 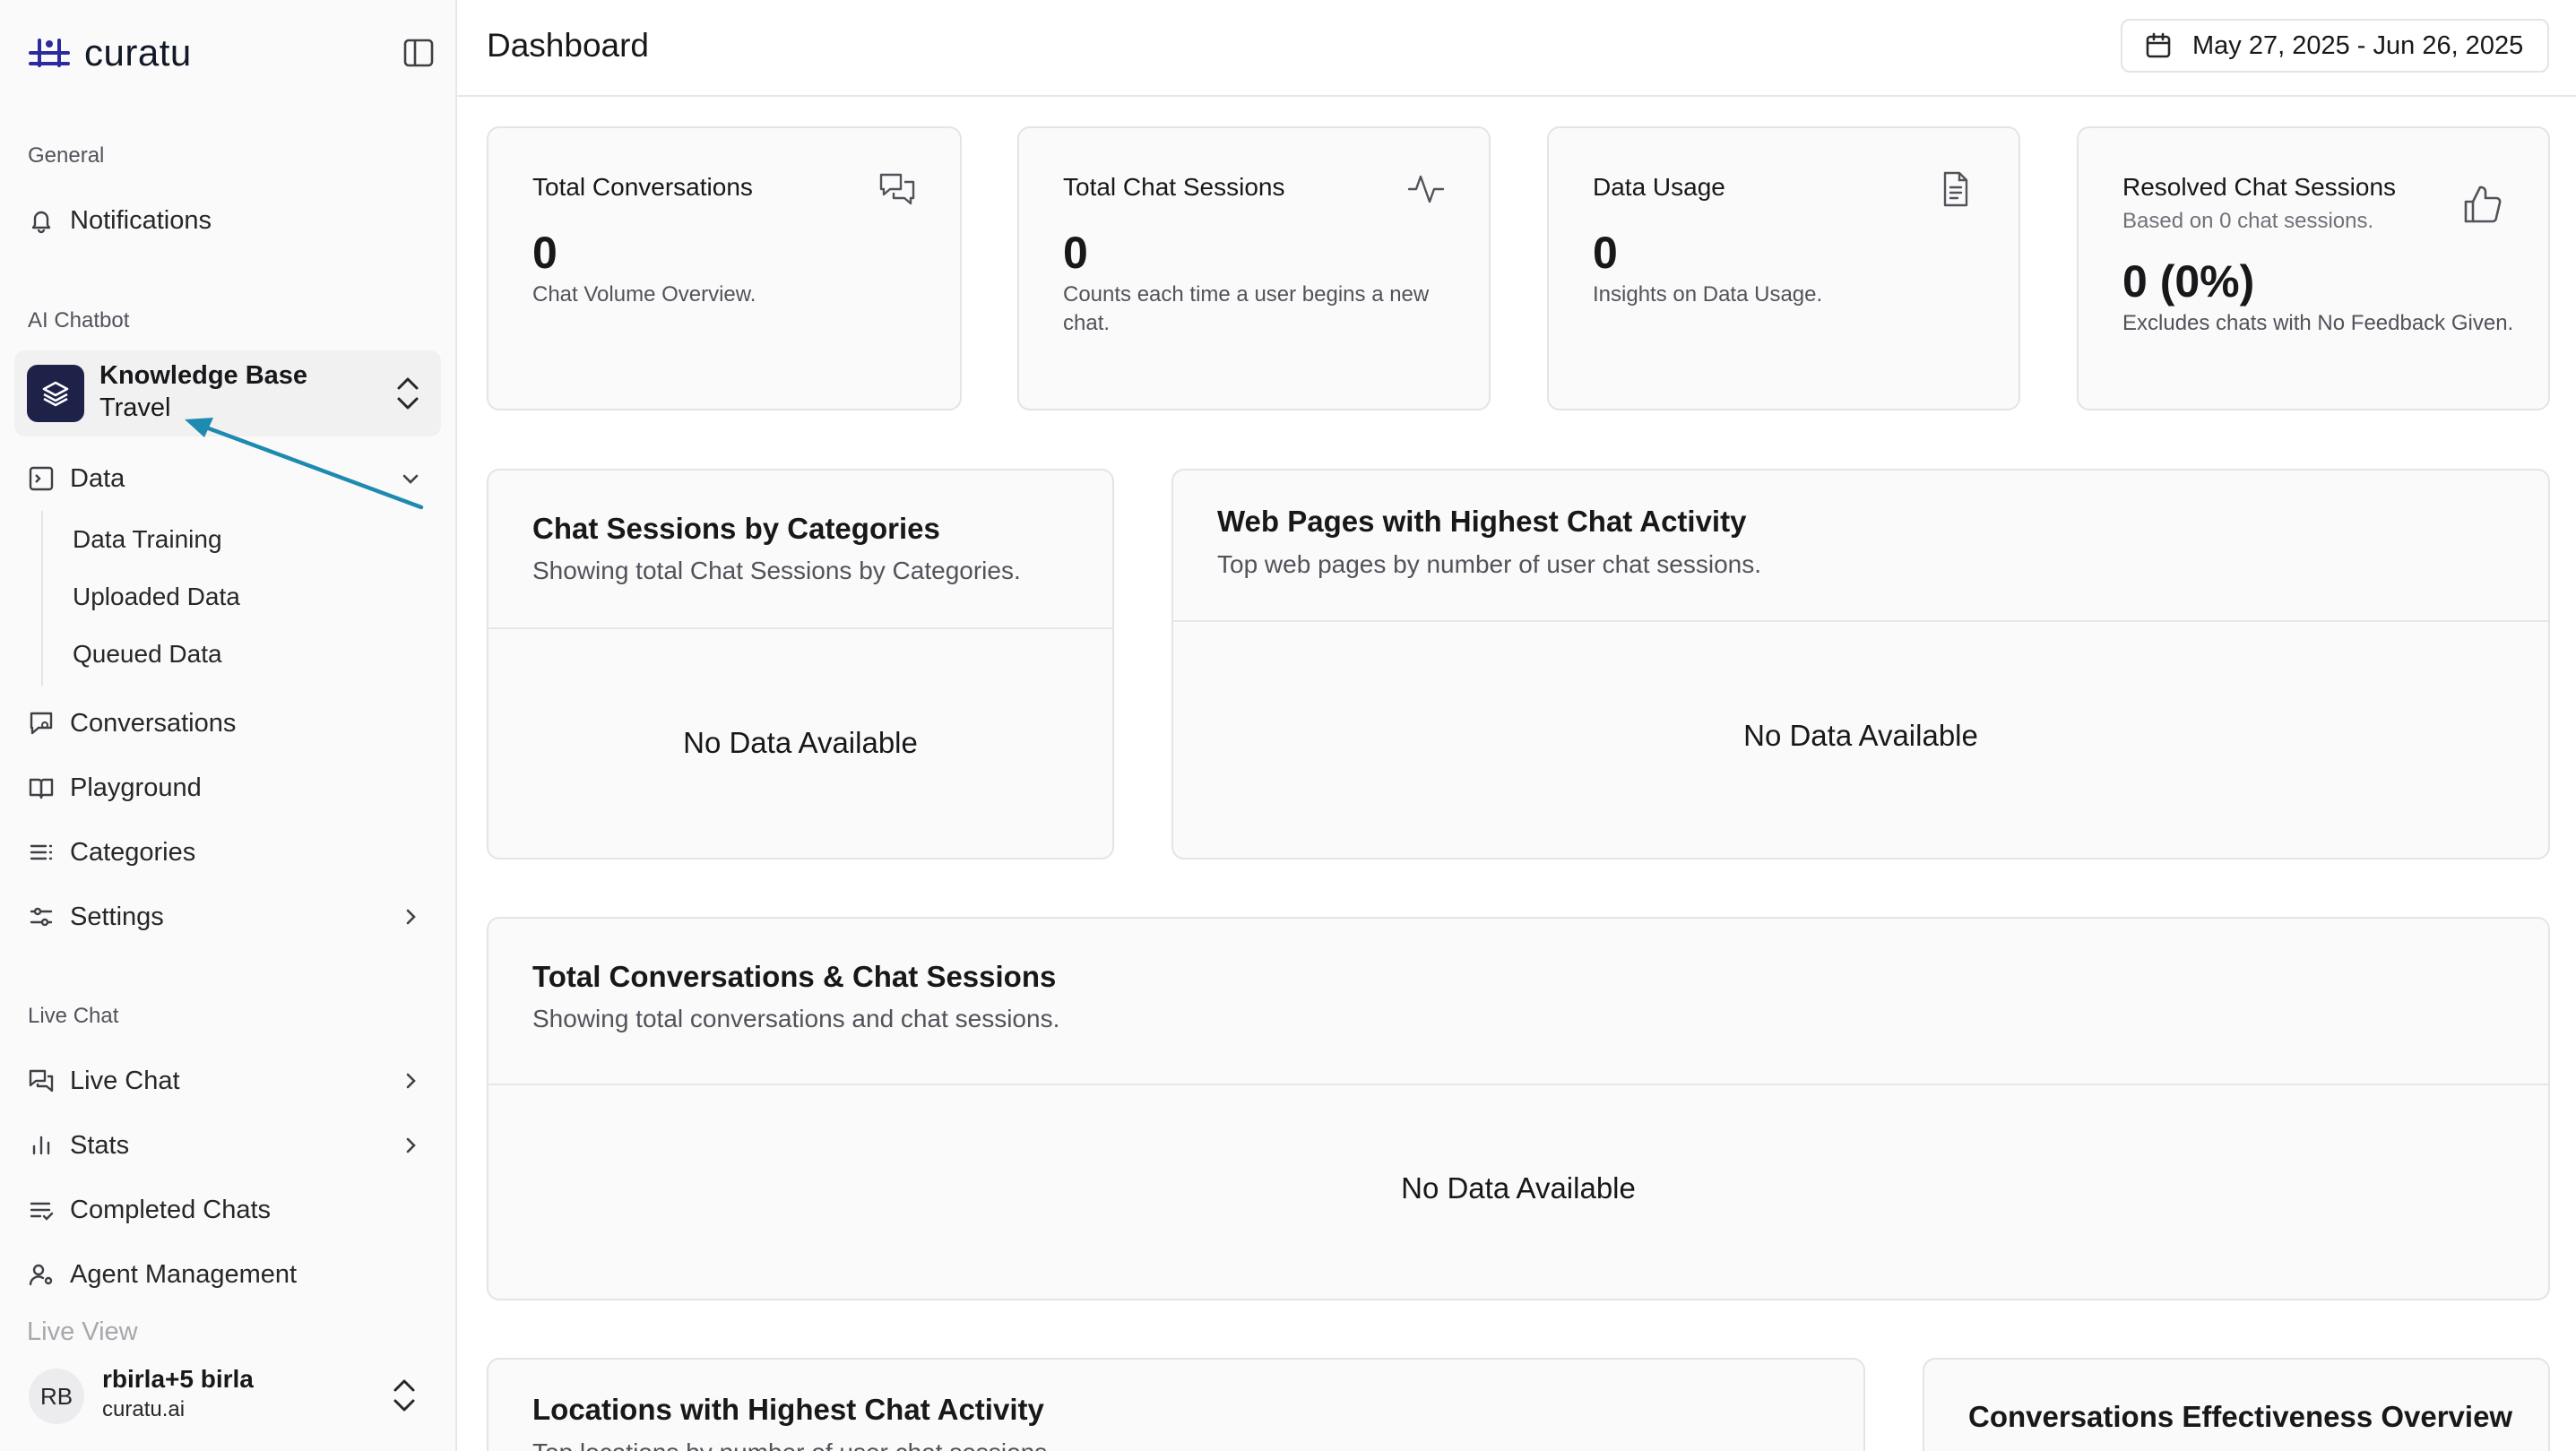 I want to click on sliders-icon, so click(x=41, y=917).